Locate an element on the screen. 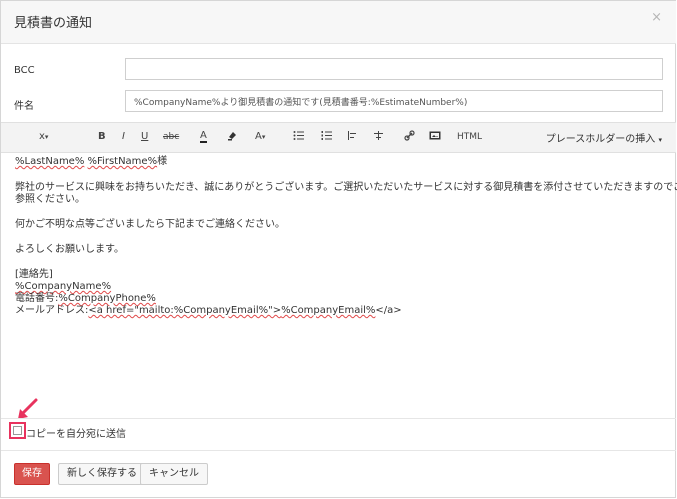  company-name-placeholder: %CompanyName% is located at coordinates (63, 286).